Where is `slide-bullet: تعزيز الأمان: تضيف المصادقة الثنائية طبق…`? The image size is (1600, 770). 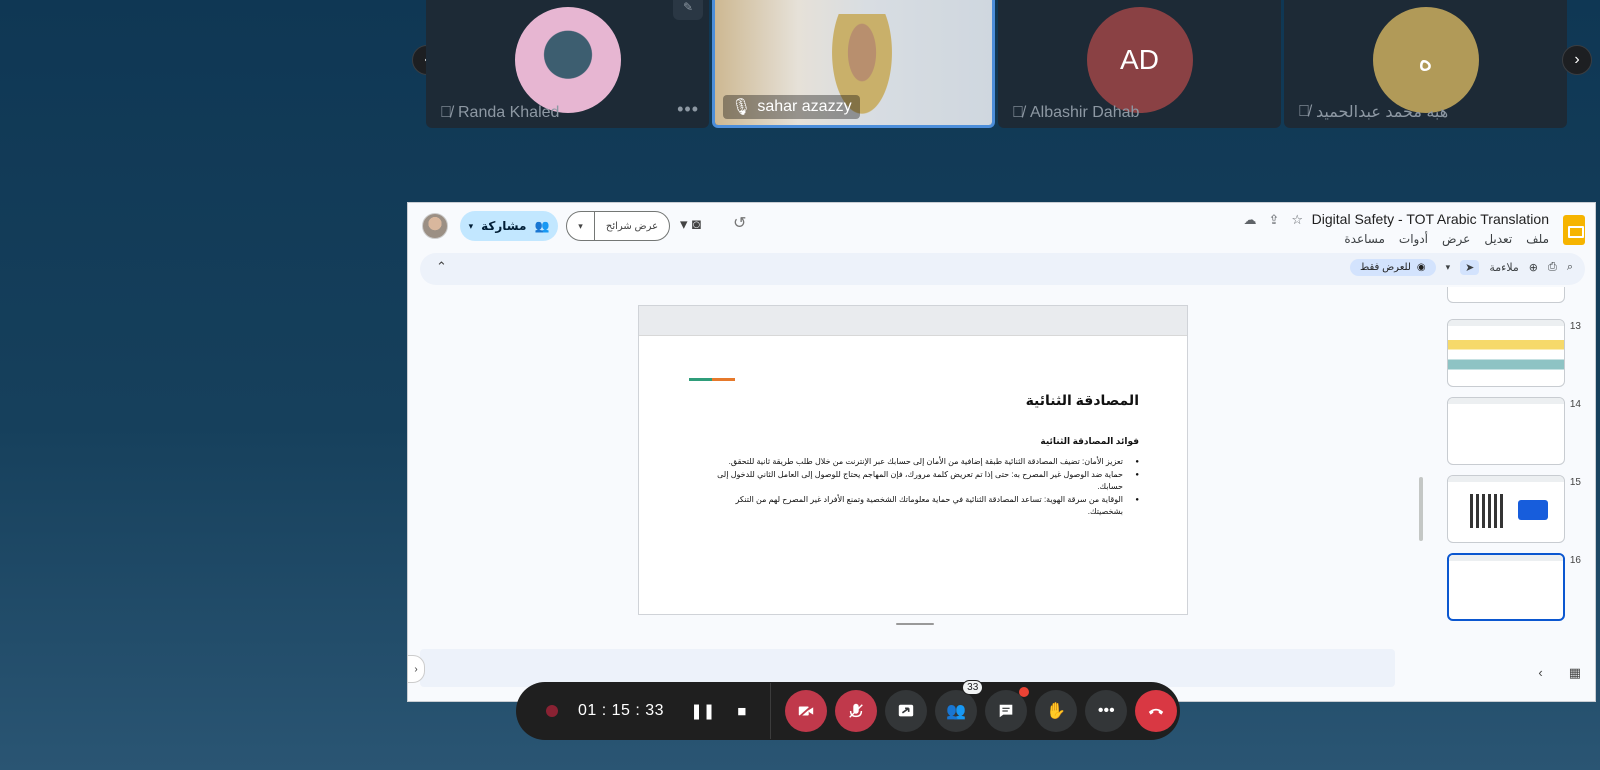
slide-bullet: تعزيز الأمان: تضيف المصادقة الثنائية طبق… is located at coordinates (919, 462).